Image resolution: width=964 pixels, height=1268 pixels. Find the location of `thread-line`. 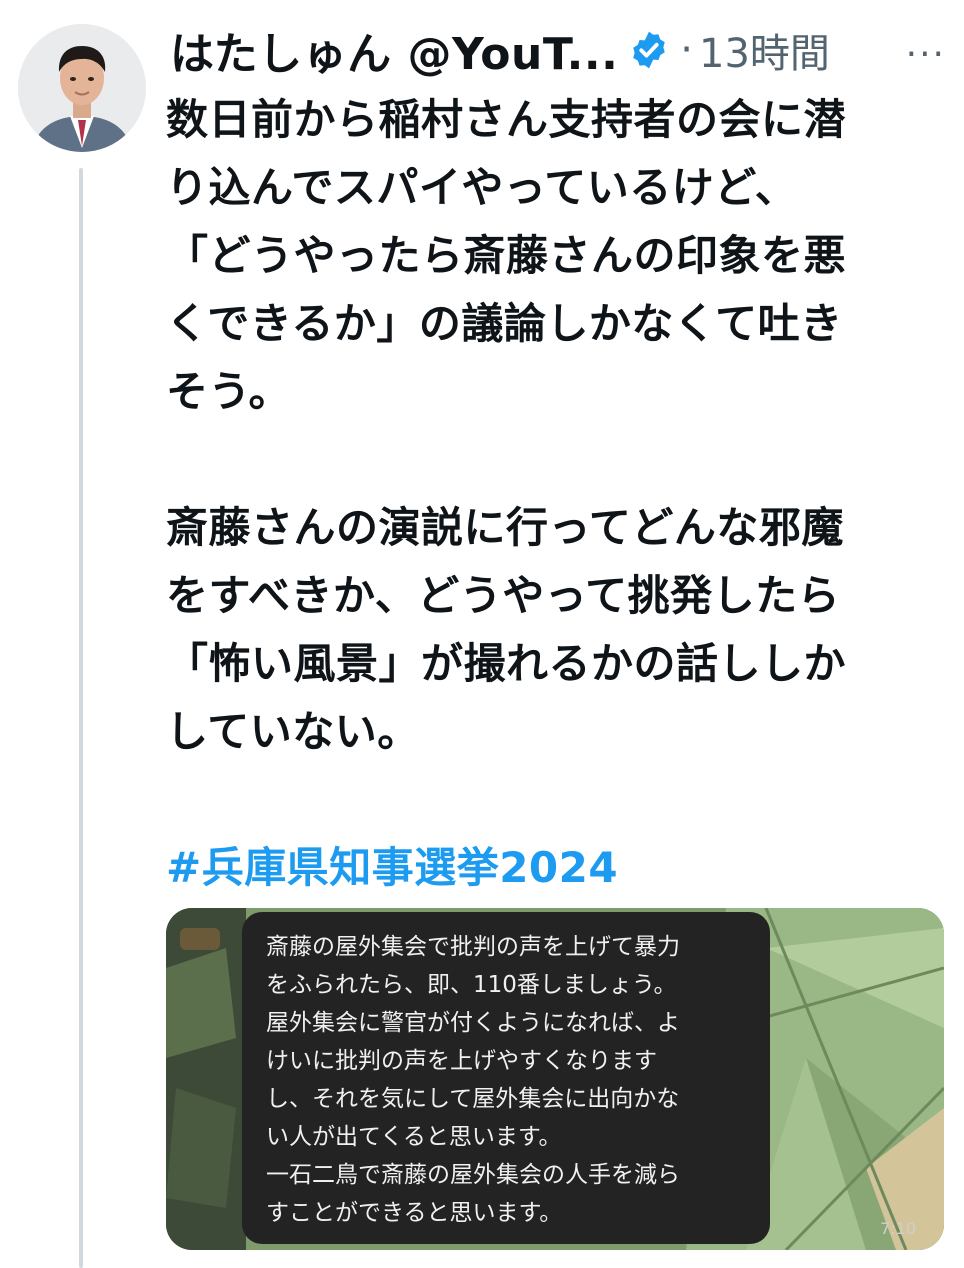

thread-line is located at coordinates (81, 718).